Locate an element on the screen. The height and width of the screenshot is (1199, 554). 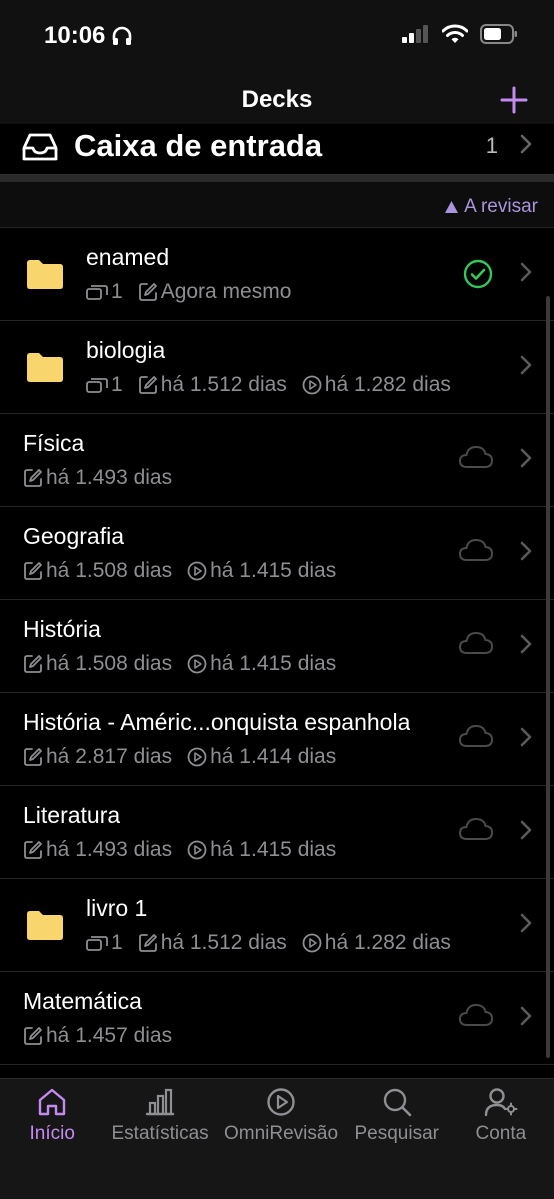
tab-play-circle: OmniRevisão is located at coordinates (281, 1116).